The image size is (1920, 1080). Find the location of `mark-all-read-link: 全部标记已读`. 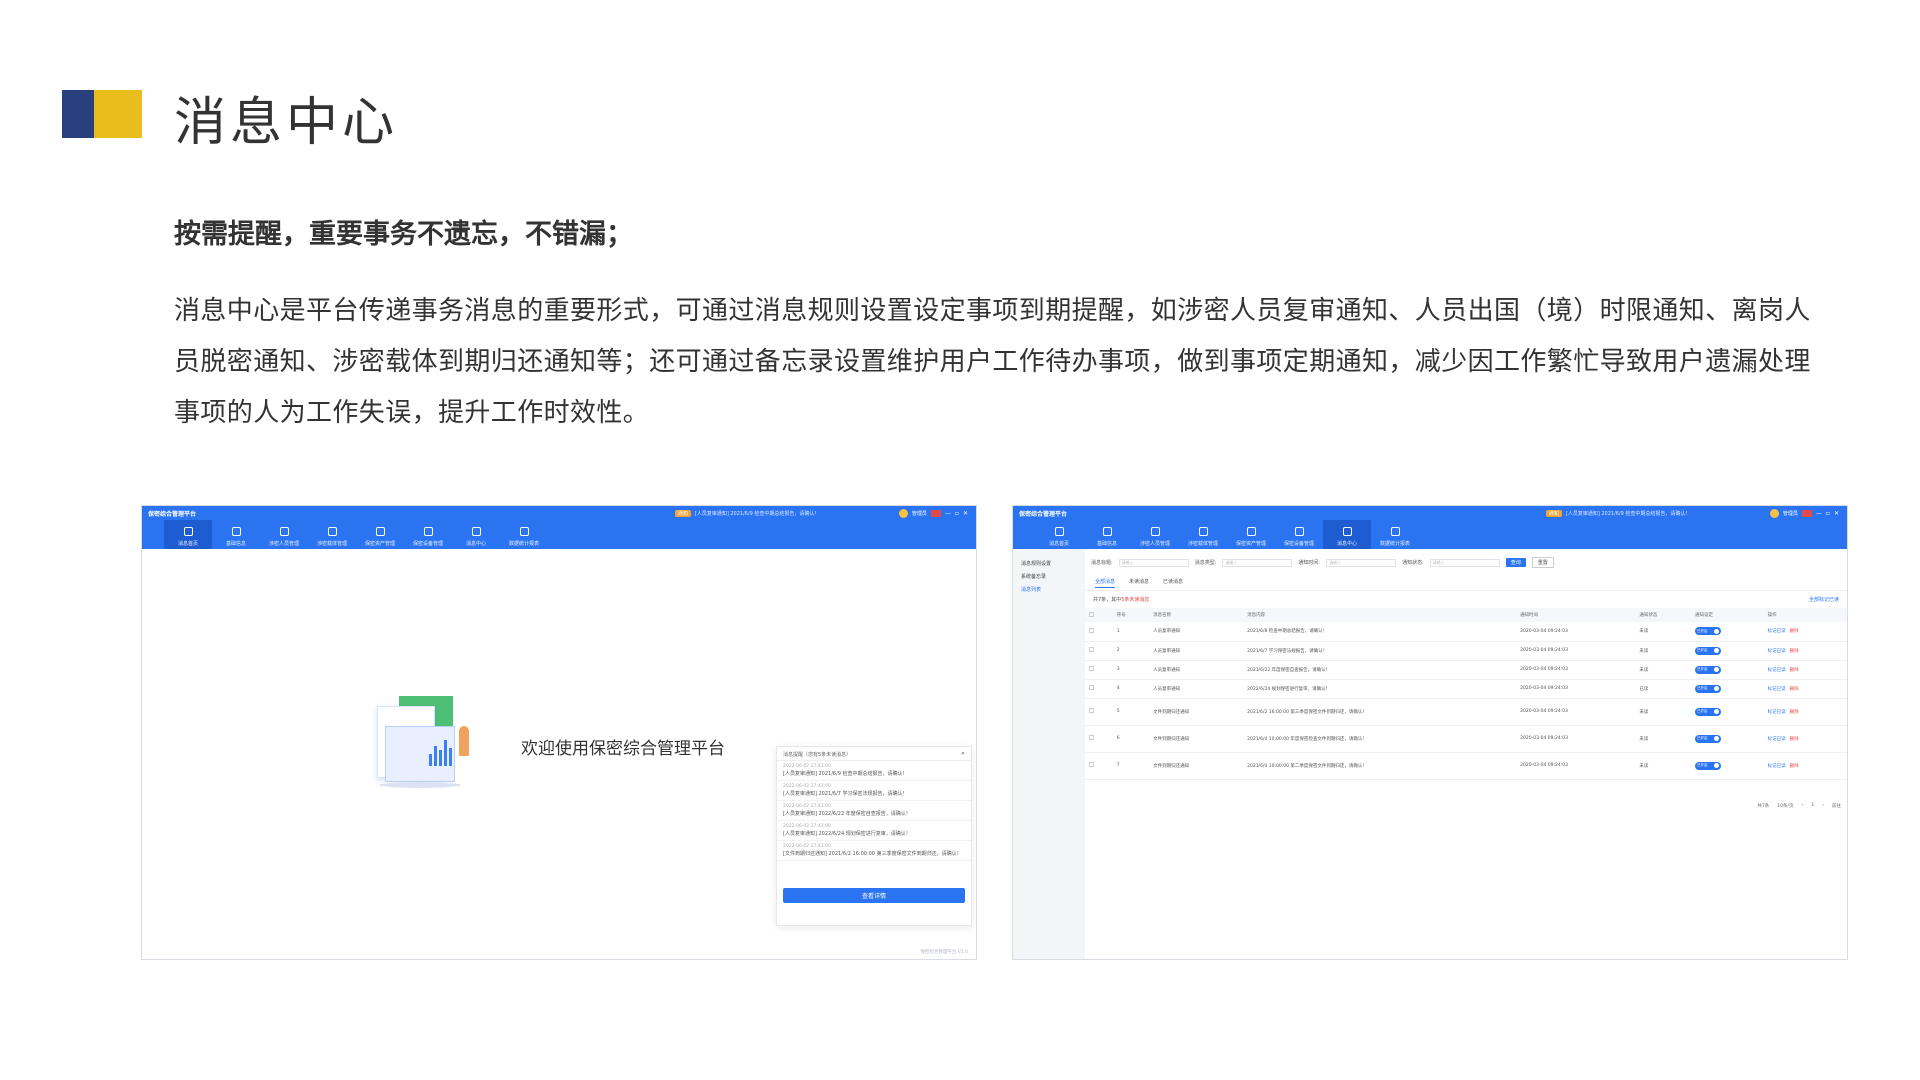

mark-all-read-link: 全部标记已读 is located at coordinates (1824, 599).